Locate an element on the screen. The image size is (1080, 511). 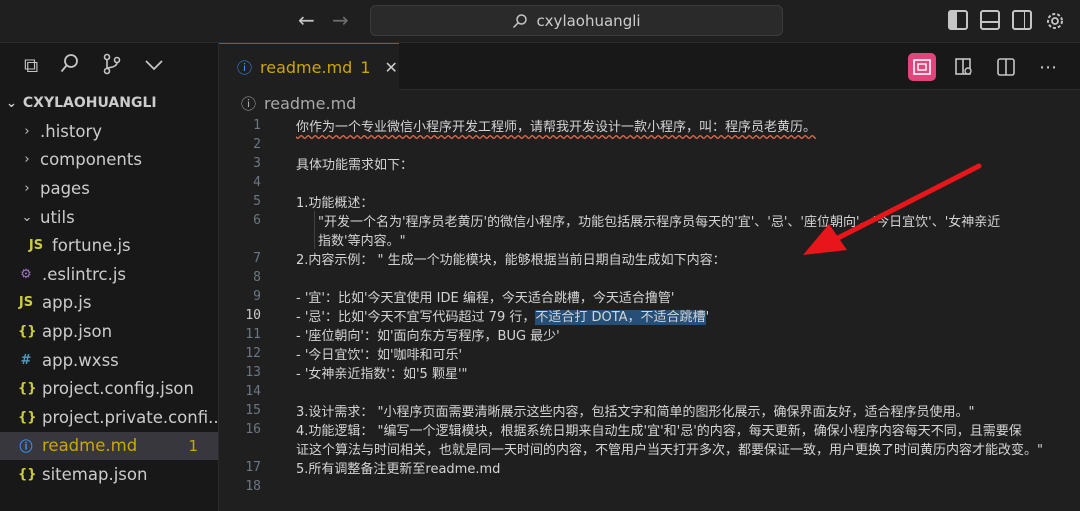
red-arrow-annotation is located at coordinates (892, 209).